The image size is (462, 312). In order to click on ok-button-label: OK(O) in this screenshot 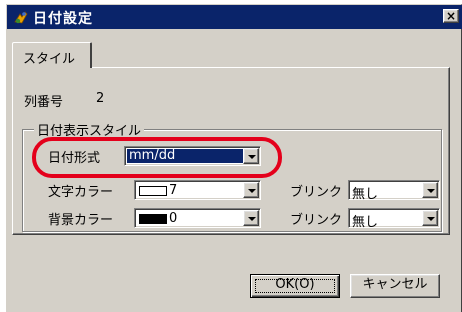, I will do `click(295, 284)`.